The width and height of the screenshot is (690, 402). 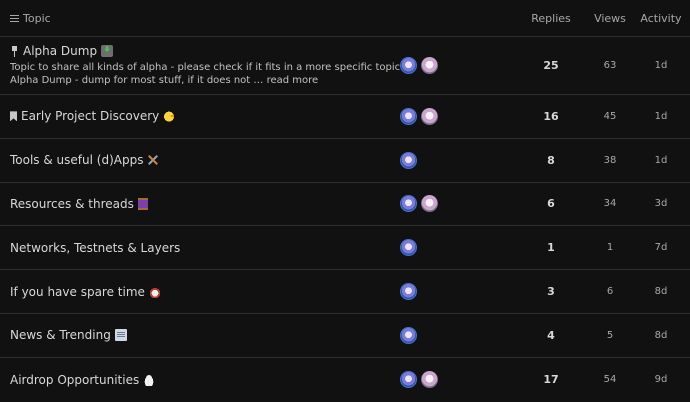 What do you see at coordinates (200, 204) in the screenshot?
I see `topic-cell: Resources & threads` at bounding box center [200, 204].